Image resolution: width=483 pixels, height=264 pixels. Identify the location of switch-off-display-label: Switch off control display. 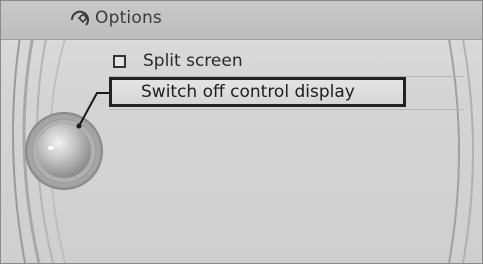
(248, 92).